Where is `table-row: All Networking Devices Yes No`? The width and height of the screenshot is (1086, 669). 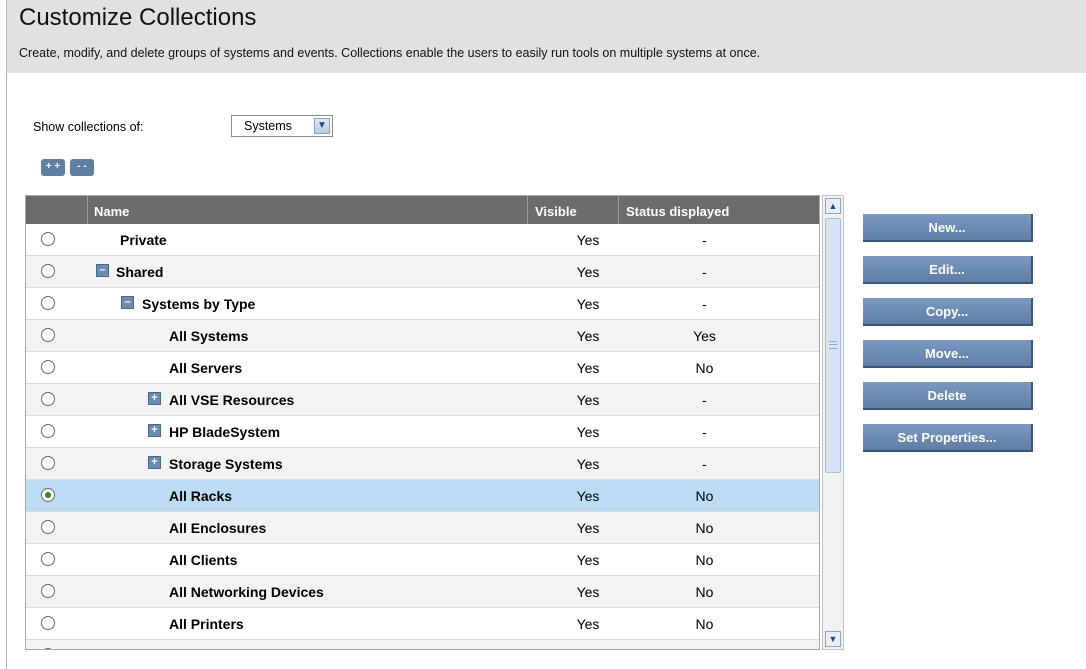
table-row: All Networking Devices Yes No is located at coordinates (422, 592).